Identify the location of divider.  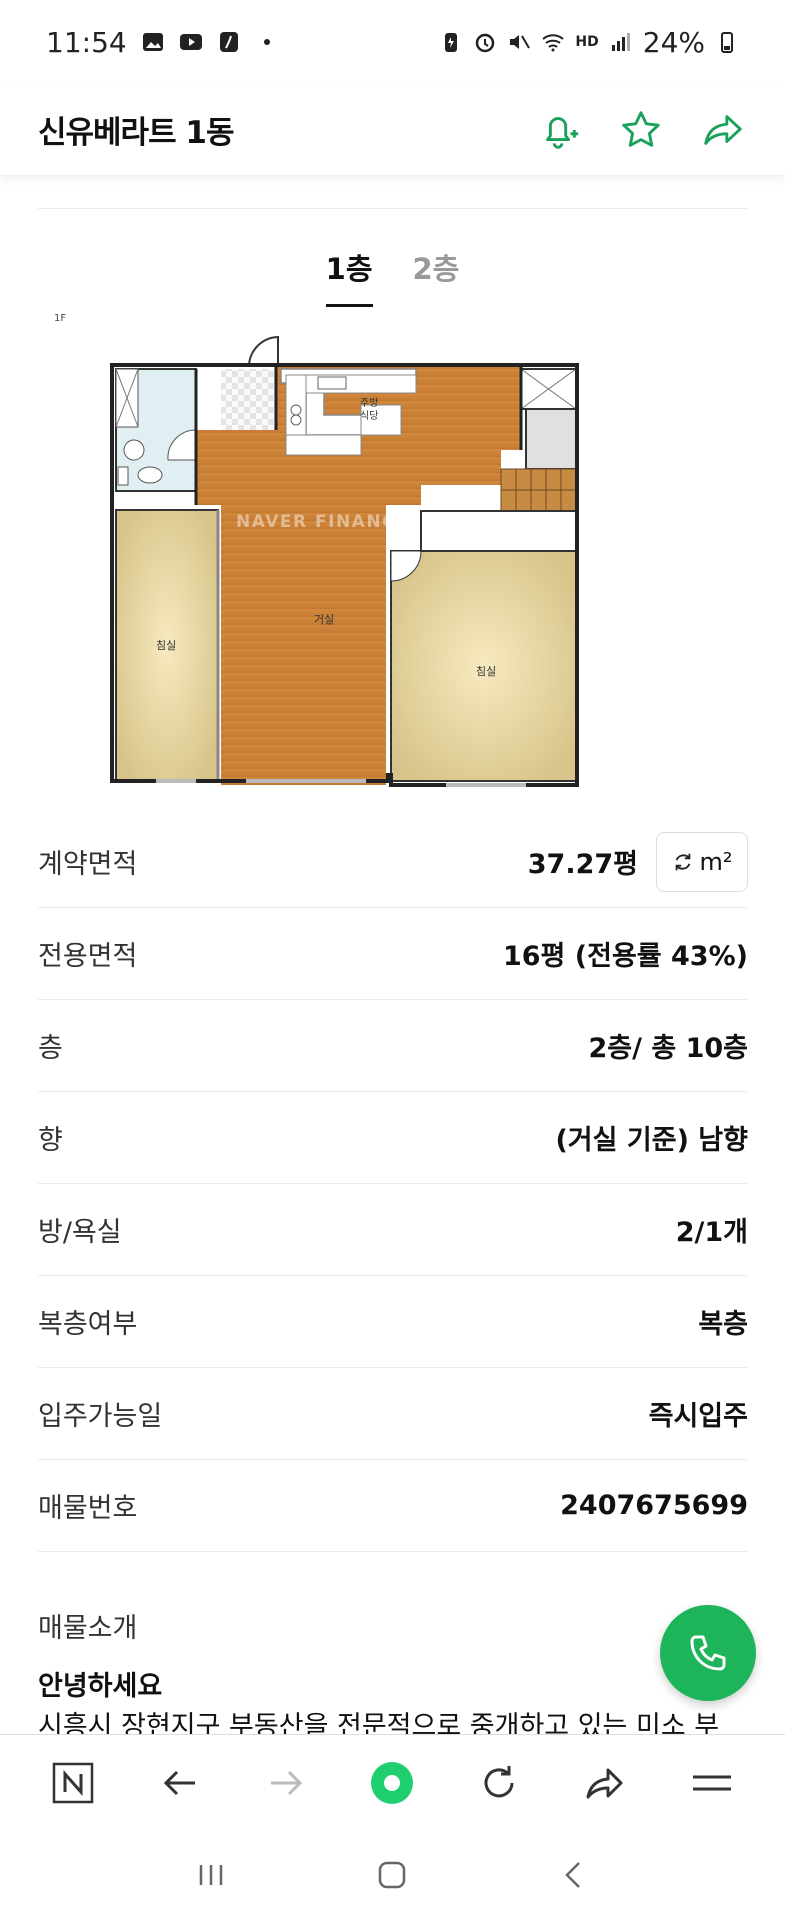
(393, 208).